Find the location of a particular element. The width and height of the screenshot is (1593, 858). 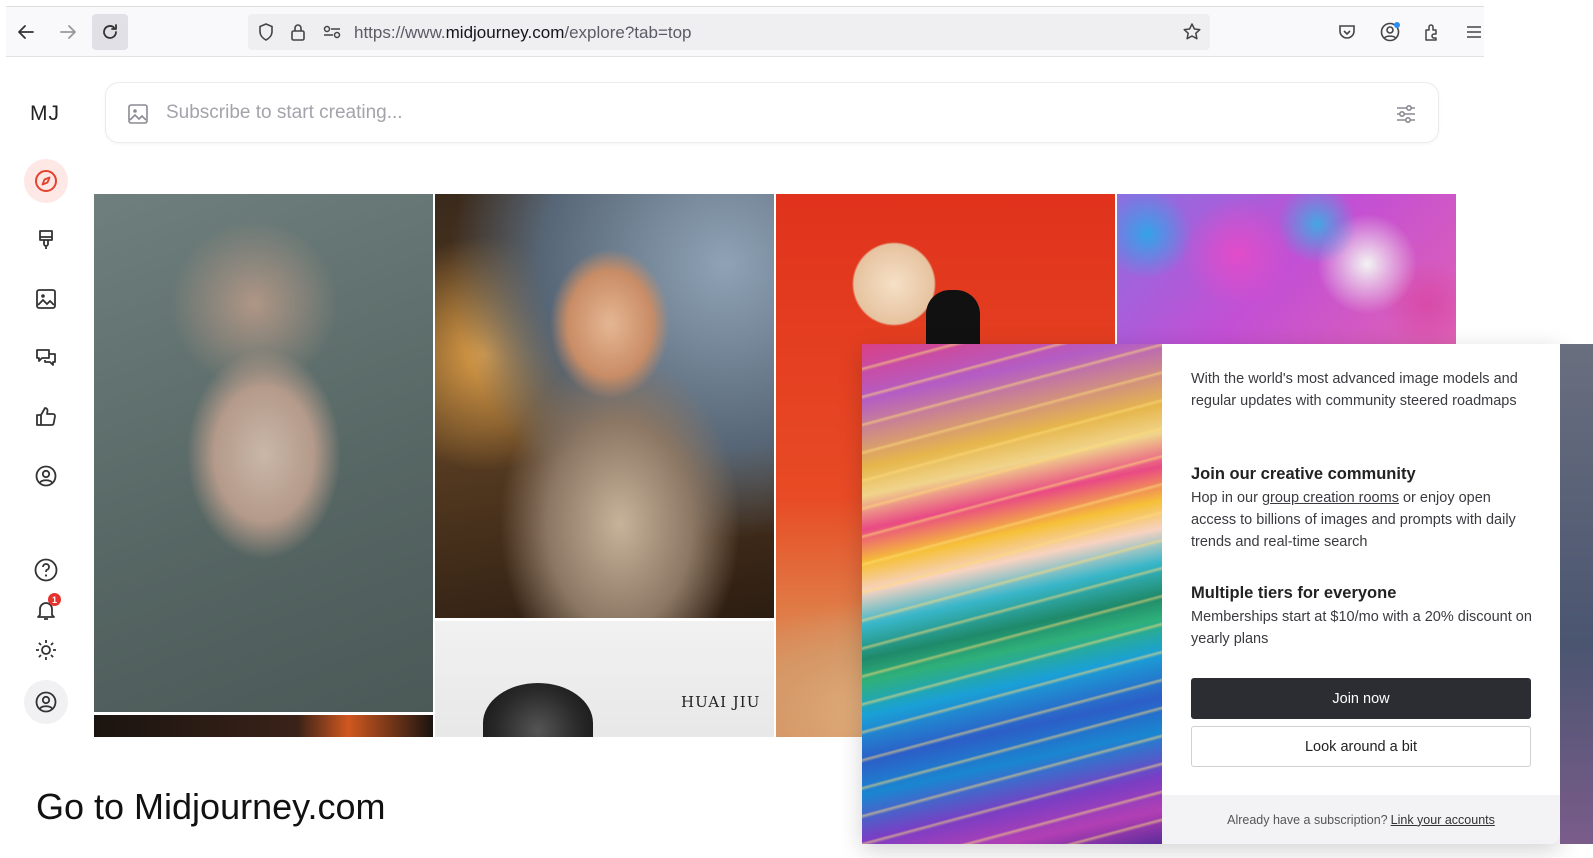

profile-icon is located at coordinates (46, 476).